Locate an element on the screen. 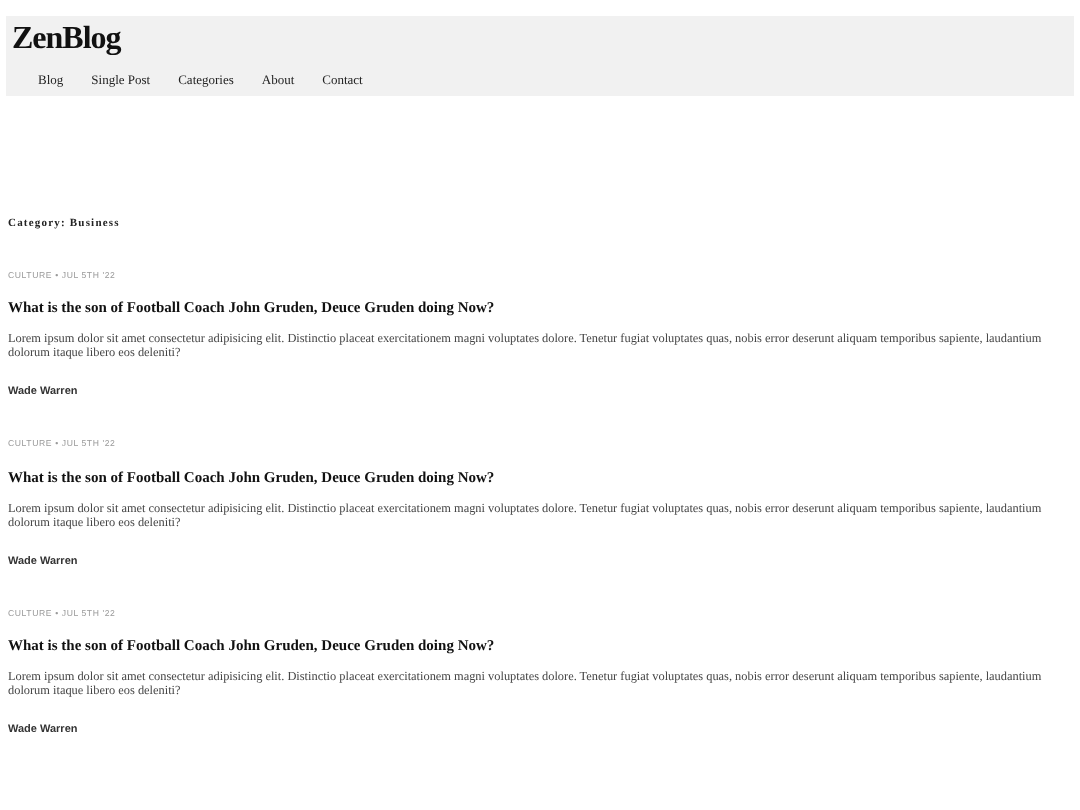  site-logo: ZenBlog is located at coordinates (540, 40).